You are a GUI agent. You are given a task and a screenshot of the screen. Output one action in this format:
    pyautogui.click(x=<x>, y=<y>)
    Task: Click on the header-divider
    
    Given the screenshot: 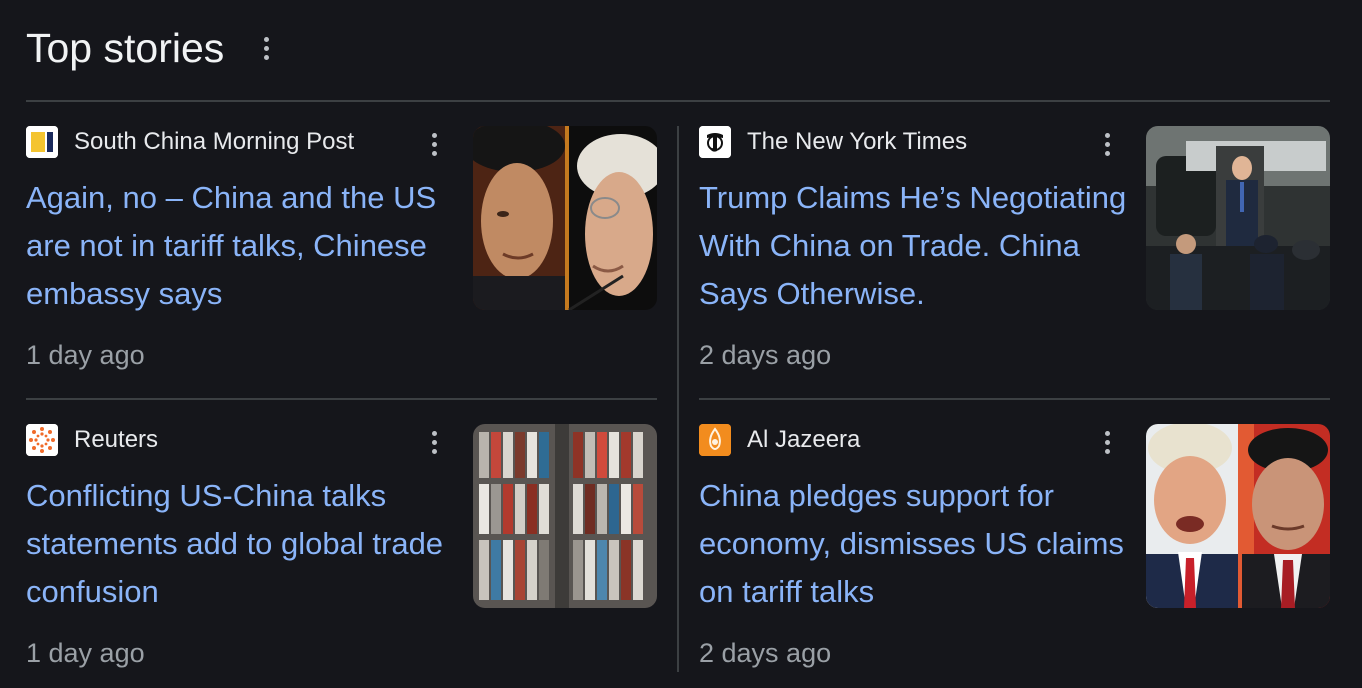 What is the action you would take?
    pyautogui.click(x=678, y=101)
    